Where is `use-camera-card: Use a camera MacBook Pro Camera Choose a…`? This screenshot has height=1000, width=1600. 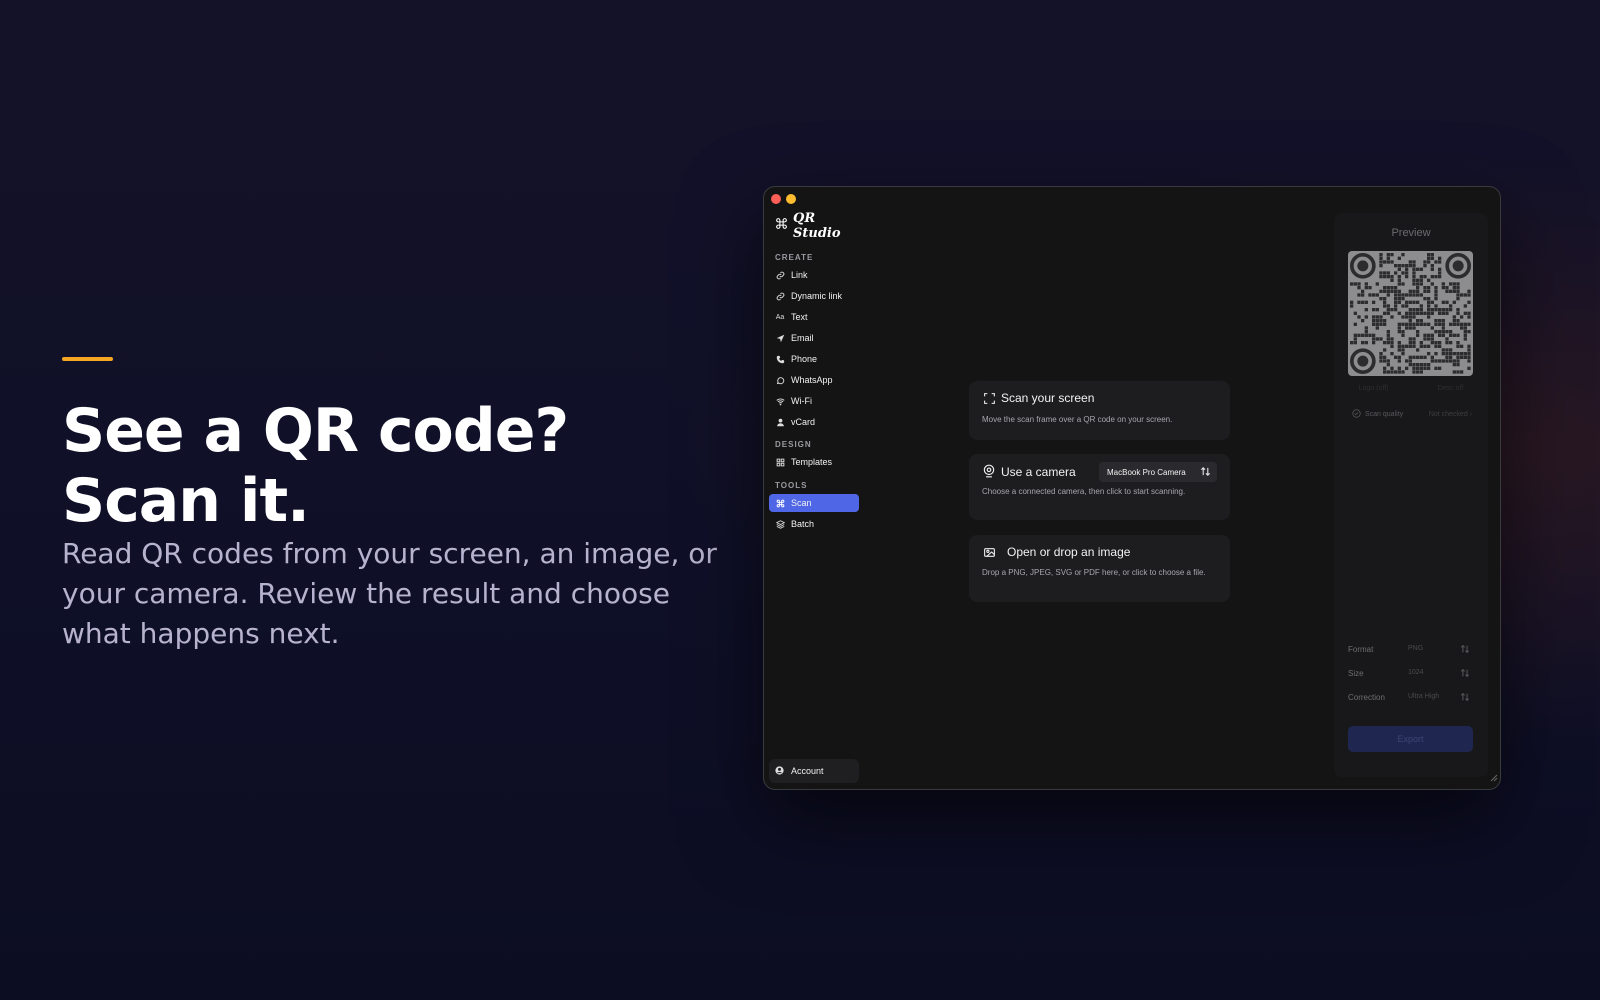 use-camera-card: Use a camera MacBook Pro Camera Choose a… is located at coordinates (1099, 487).